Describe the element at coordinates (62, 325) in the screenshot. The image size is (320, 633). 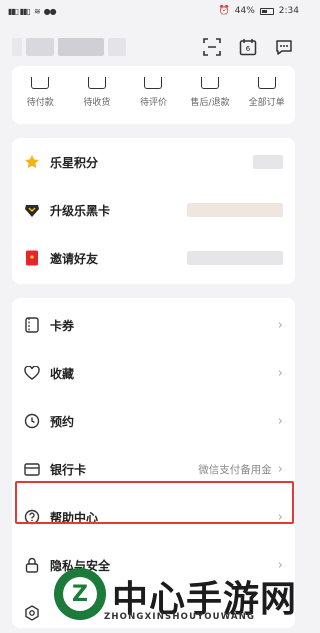
I see `row-label: 卡券` at that location.